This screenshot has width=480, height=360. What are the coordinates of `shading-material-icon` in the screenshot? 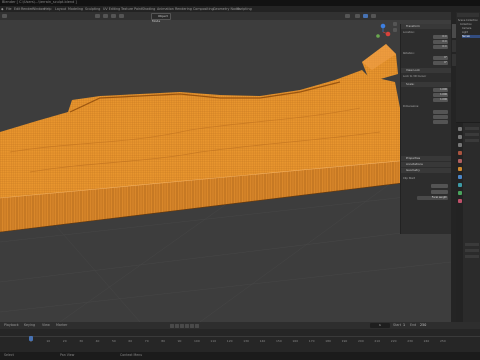 It's located at (373, 16).